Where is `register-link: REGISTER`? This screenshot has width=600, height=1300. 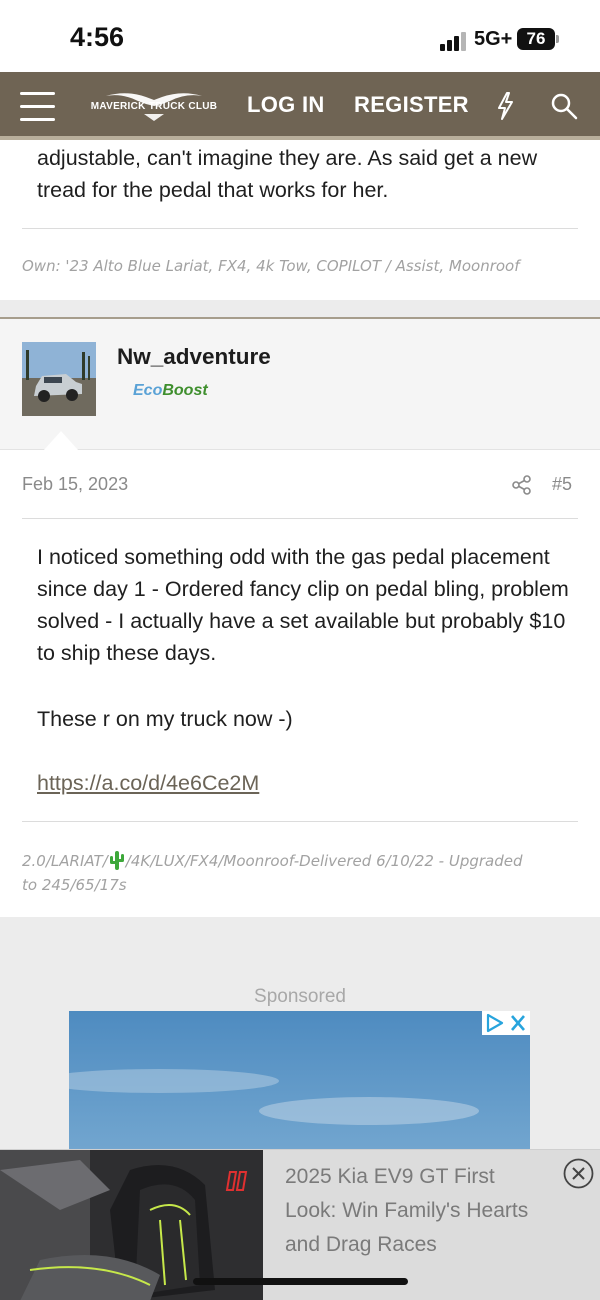 register-link: REGISTER is located at coordinates (411, 105).